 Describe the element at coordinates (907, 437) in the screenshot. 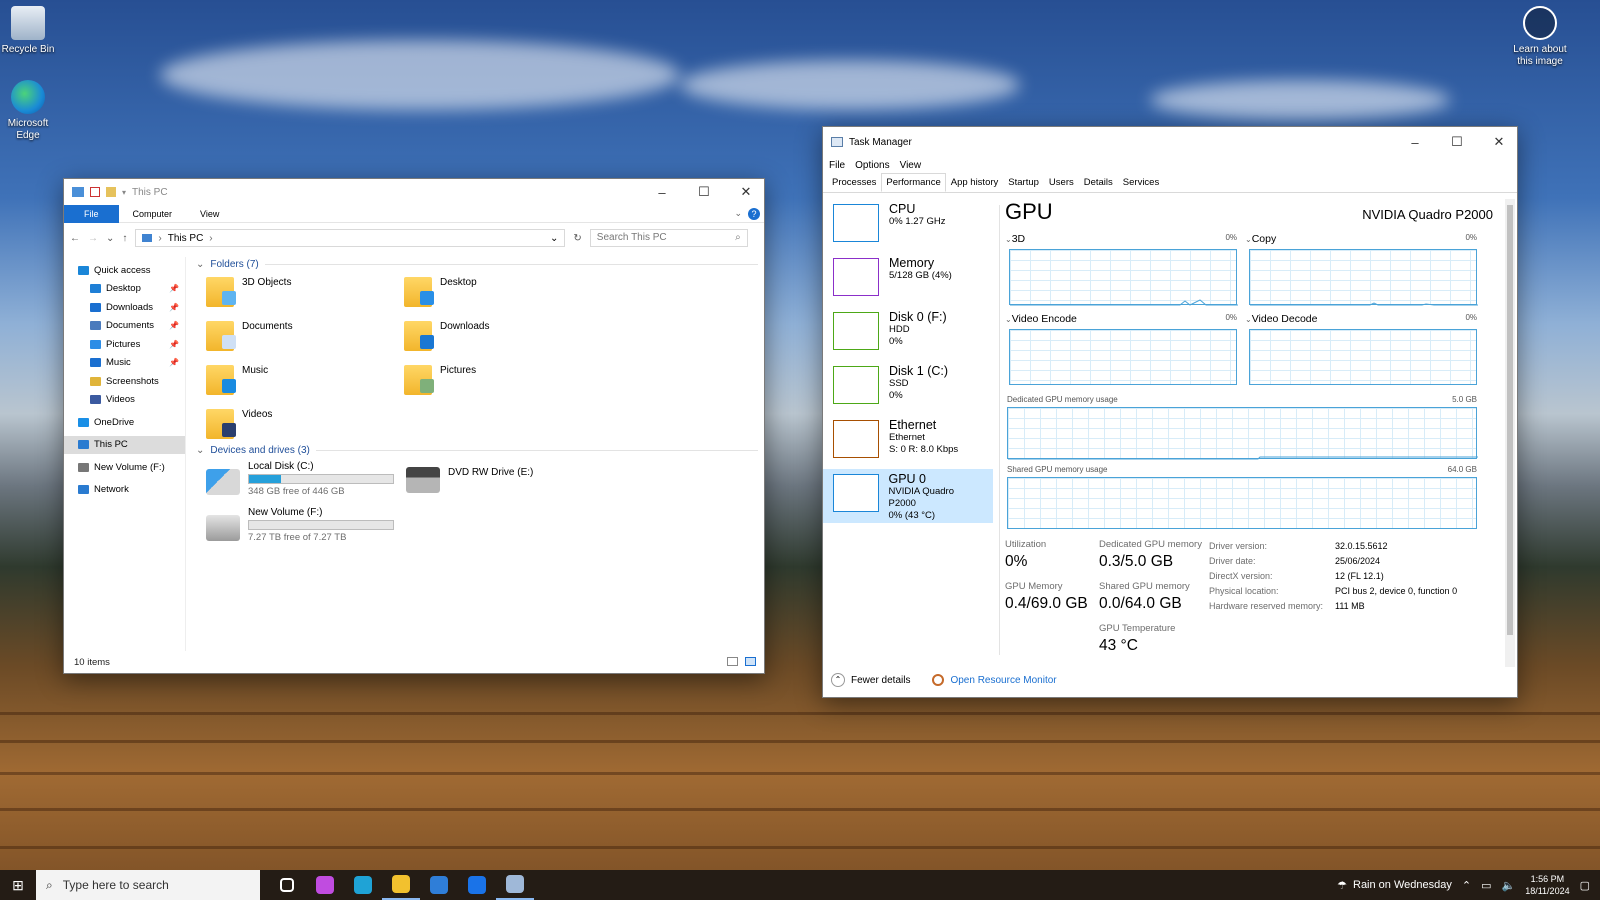

I see `perf-item-detail: Ethernet` at that location.